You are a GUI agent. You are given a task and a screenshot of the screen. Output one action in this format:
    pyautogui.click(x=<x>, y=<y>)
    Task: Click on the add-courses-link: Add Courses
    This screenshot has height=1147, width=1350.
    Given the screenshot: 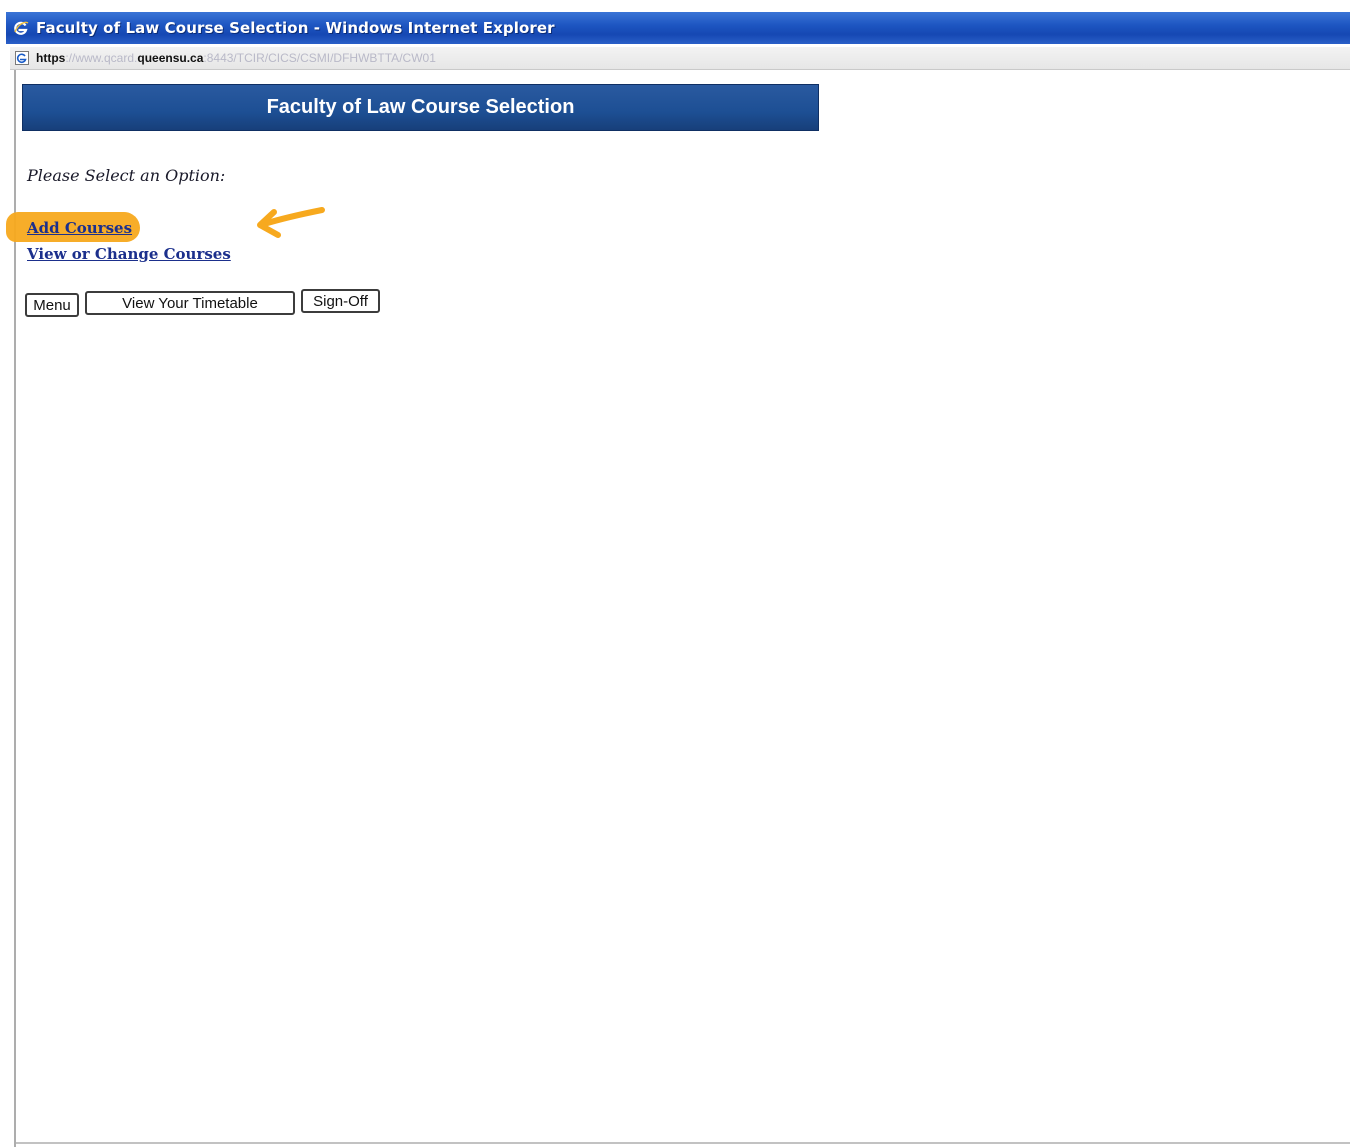 What is the action you would take?
    pyautogui.click(x=79, y=228)
    